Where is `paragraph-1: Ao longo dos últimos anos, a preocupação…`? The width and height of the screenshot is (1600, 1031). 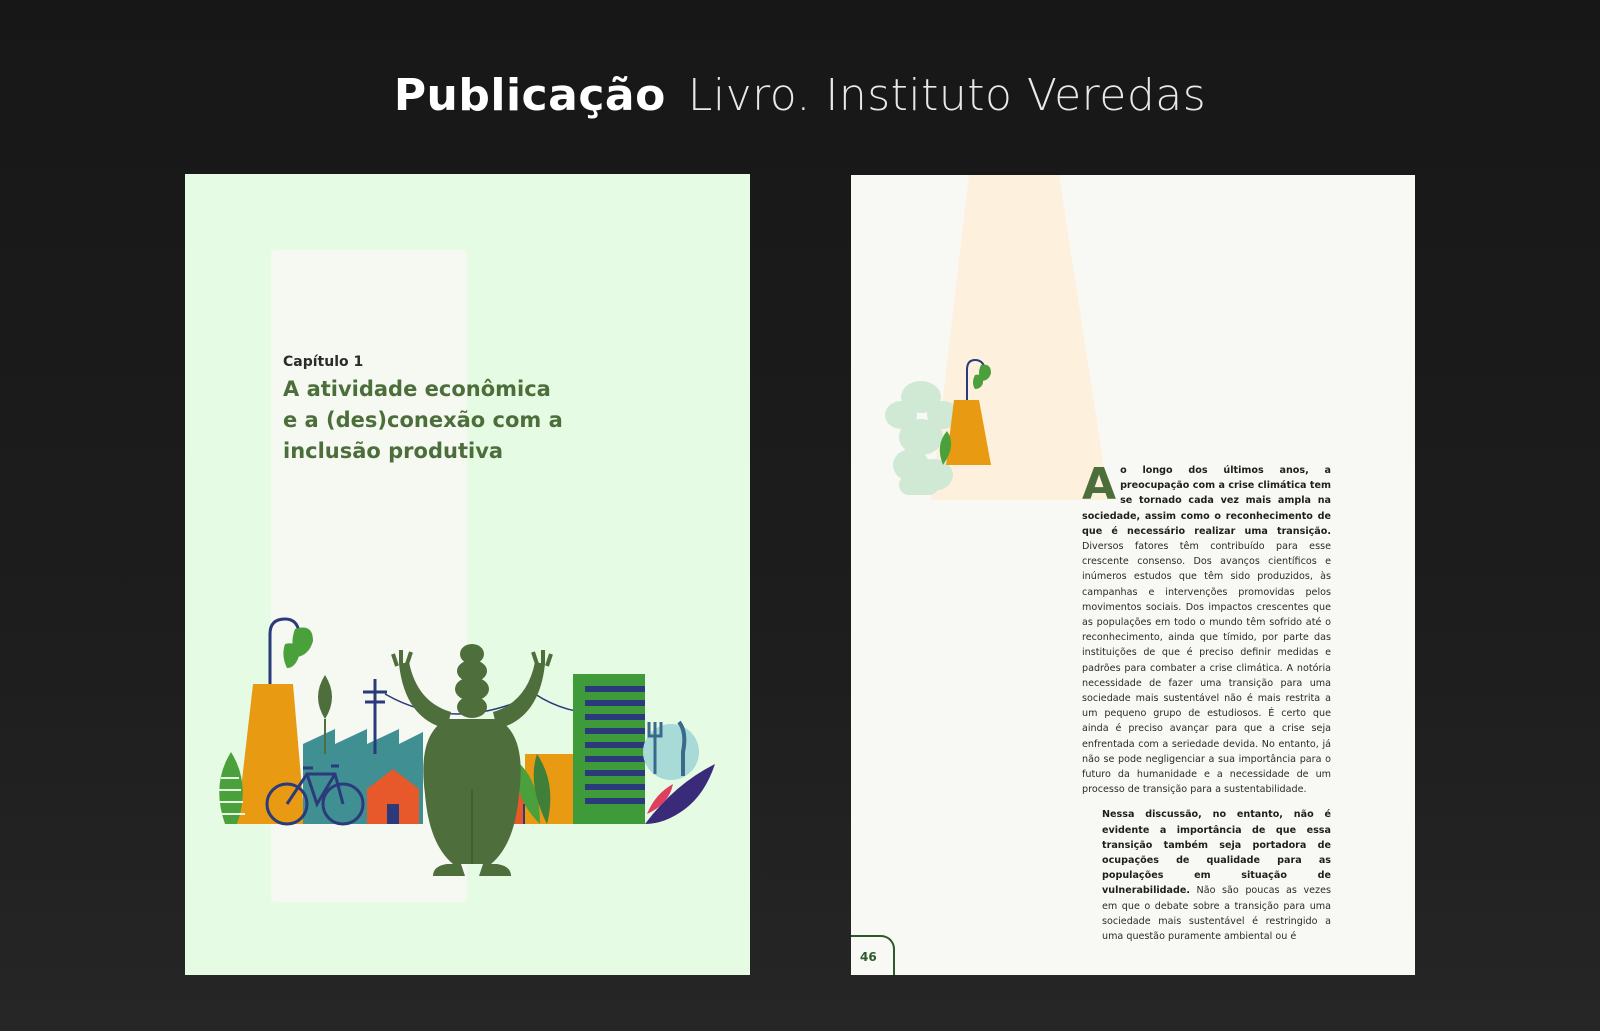 paragraph-1: Ao longo dos últimos anos, a preocupação… is located at coordinates (1206, 627).